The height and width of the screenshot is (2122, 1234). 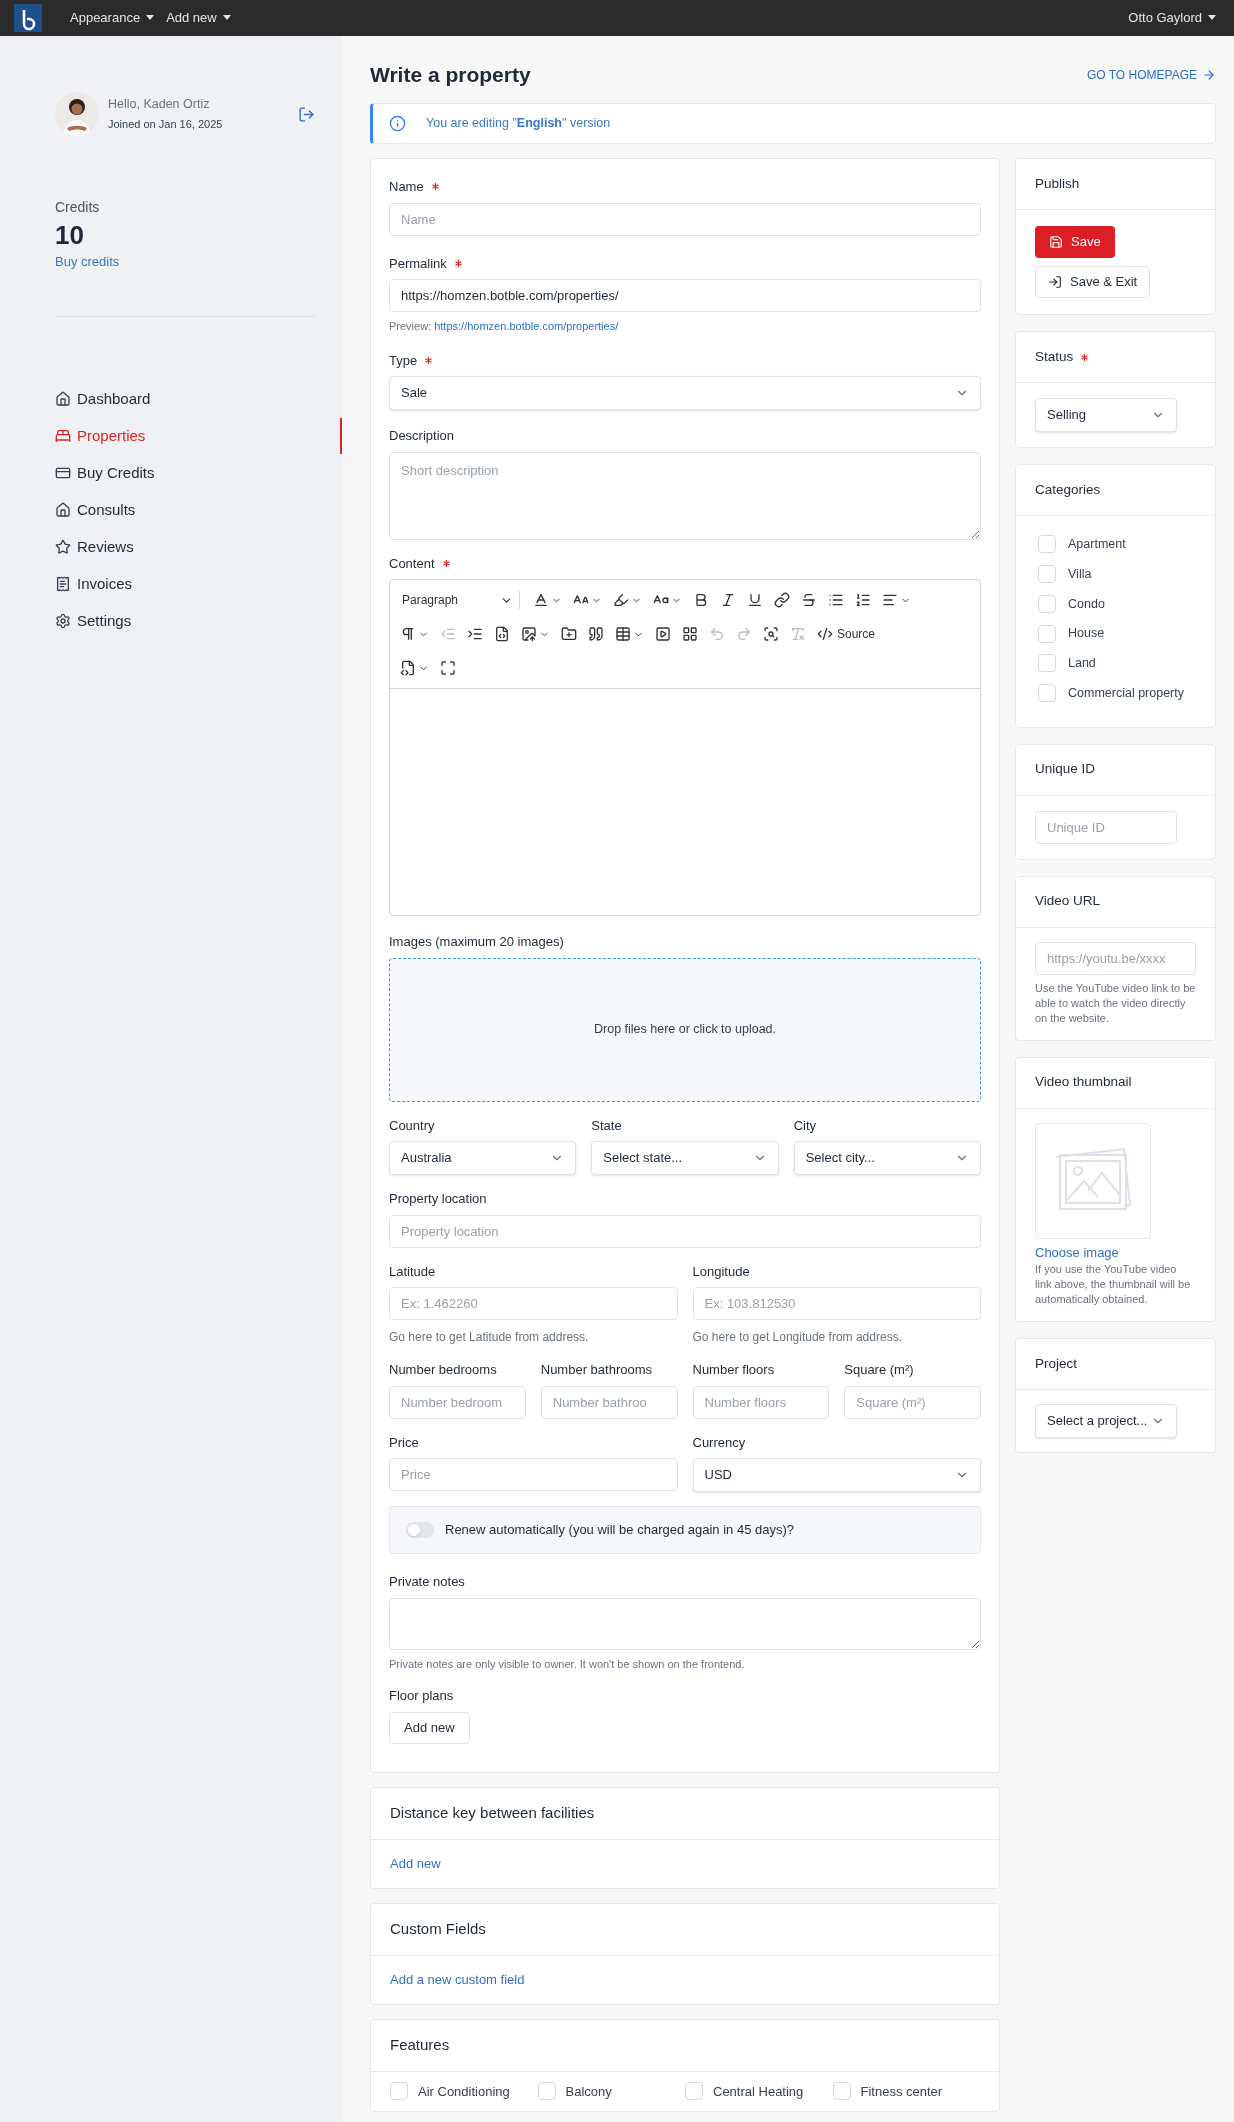 What do you see at coordinates (685, 1029) in the screenshot?
I see `dropzone: Drop files here or click to upload.` at bounding box center [685, 1029].